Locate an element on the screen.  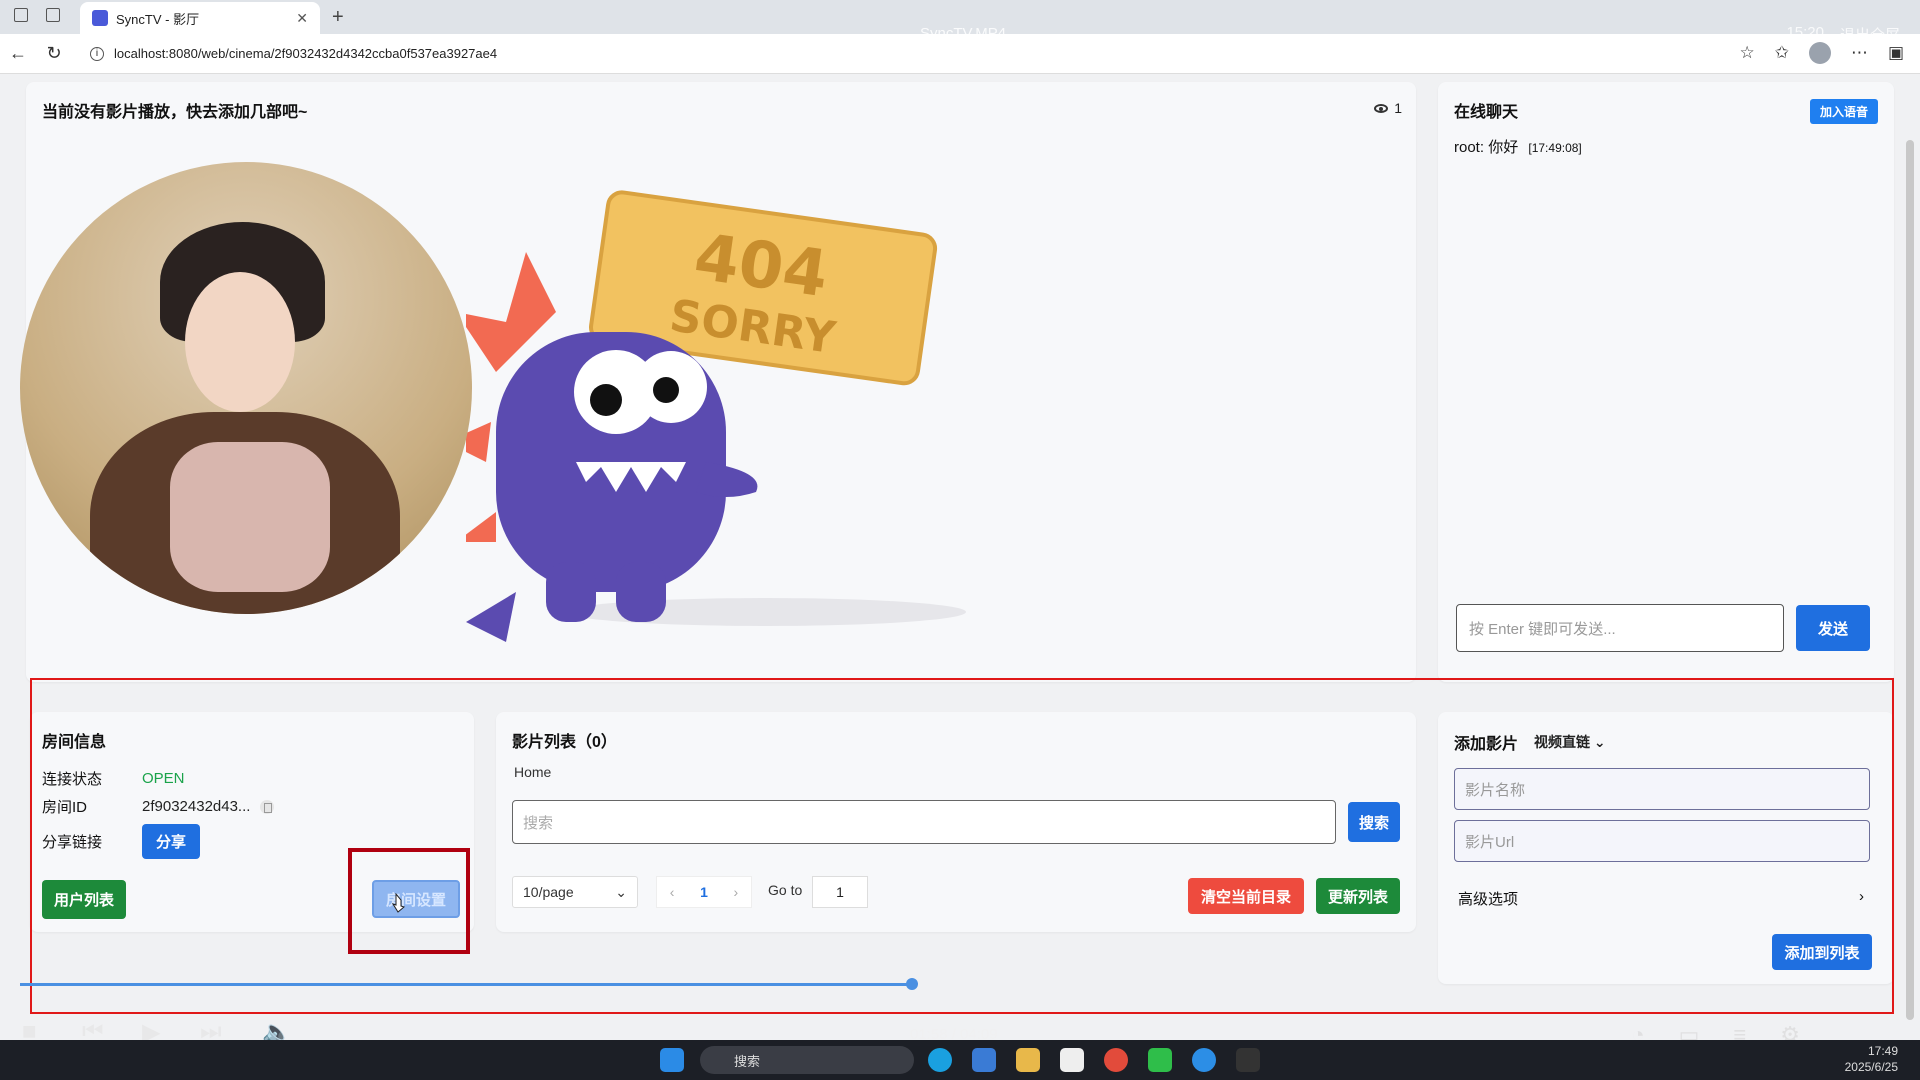
edge-icon is located at coordinates (940, 1060).